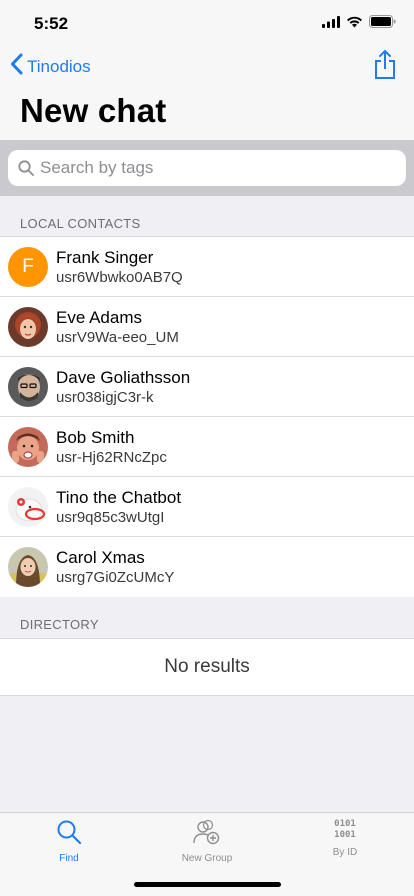  I want to click on nav-row: Tinodios, so click(207, 66).